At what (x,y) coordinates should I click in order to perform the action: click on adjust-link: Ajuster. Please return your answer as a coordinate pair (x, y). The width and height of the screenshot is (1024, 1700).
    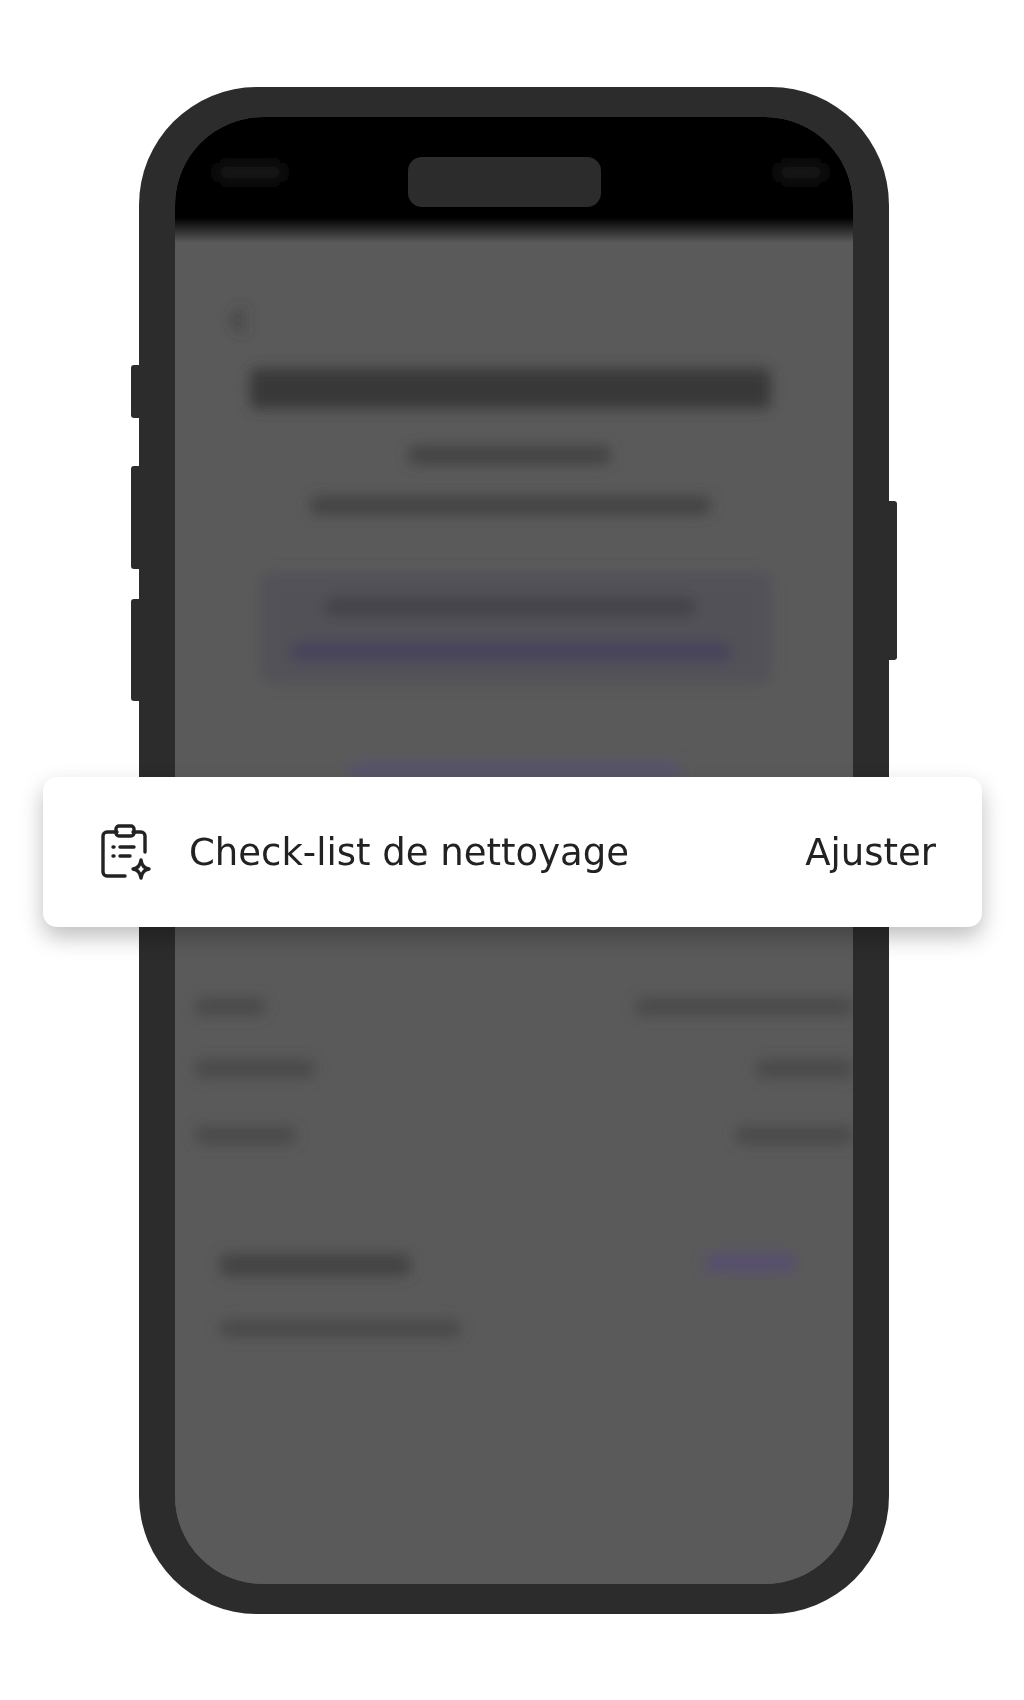
    Looking at the image, I should click on (870, 852).